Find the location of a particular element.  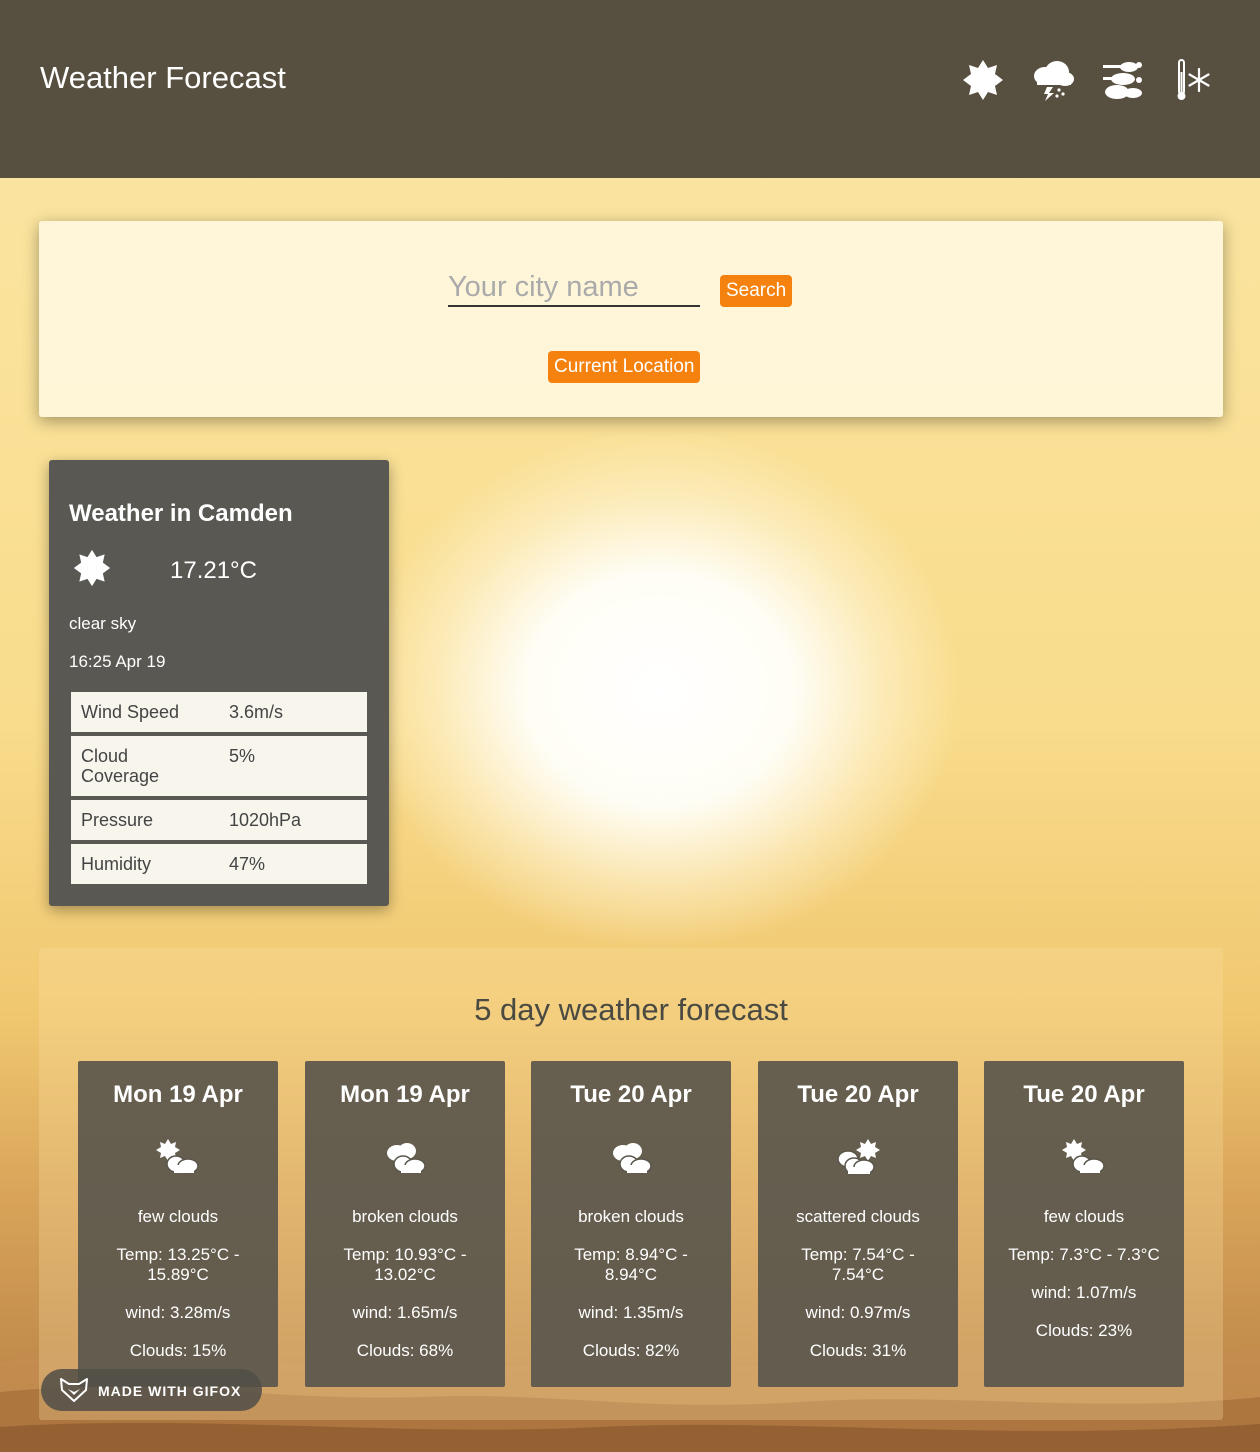

city-search-input is located at coordinates (574, 288).